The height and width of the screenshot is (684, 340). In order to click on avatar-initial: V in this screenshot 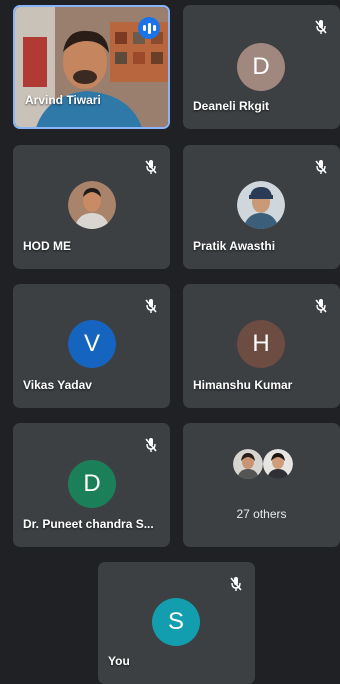, I will do `click(91, 343)`.